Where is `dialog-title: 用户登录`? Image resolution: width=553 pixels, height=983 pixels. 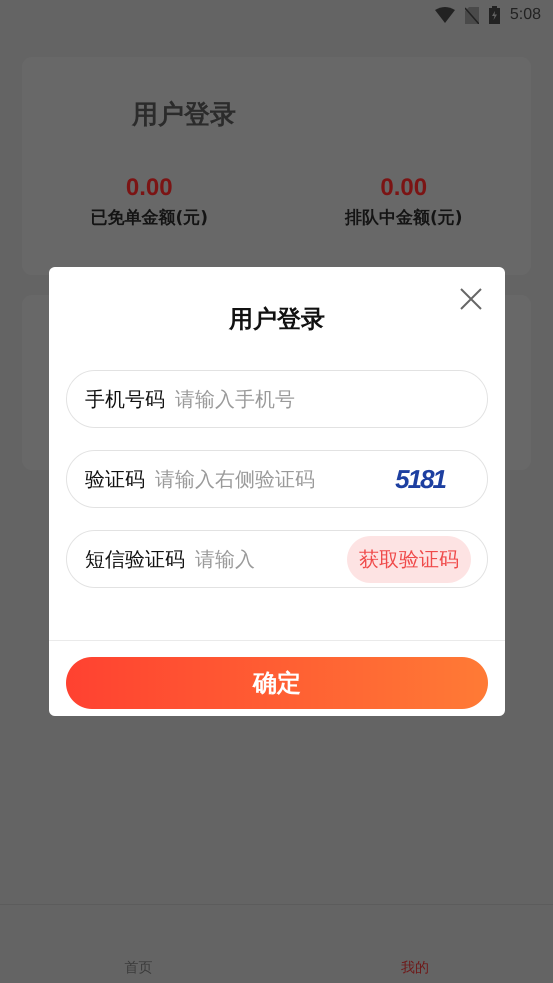
dialog-title: 用户登录 is located at coordinates (277, 319).